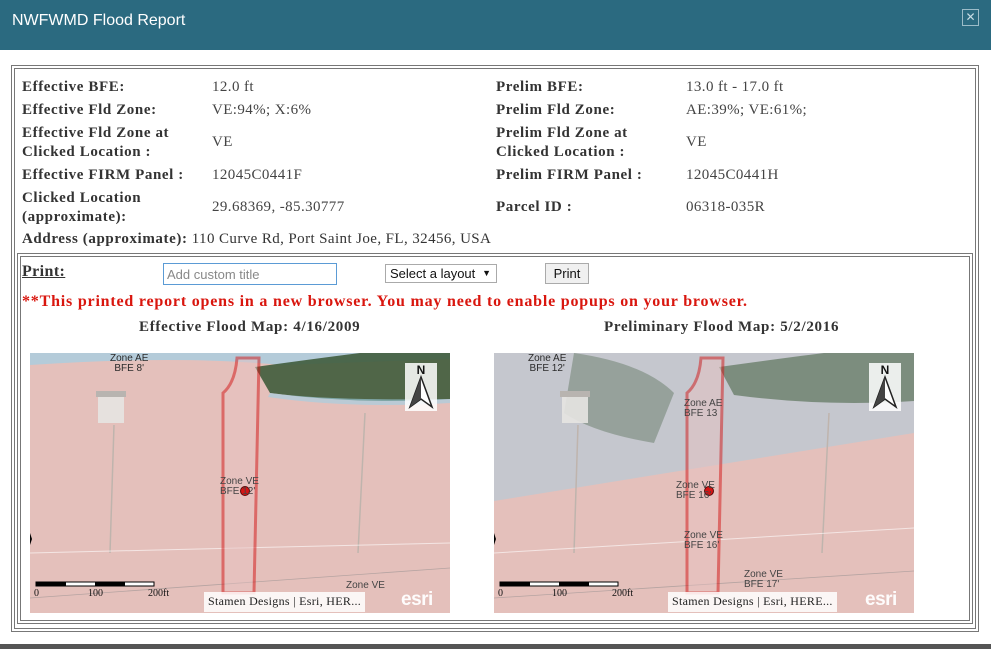 The height and width of the screenshot is (649, 991). Describe the element at coordinates (562, 133) in the screenshot. I see `prelim-zone-click-label-1: Prelim Fld Zone at` at that location.